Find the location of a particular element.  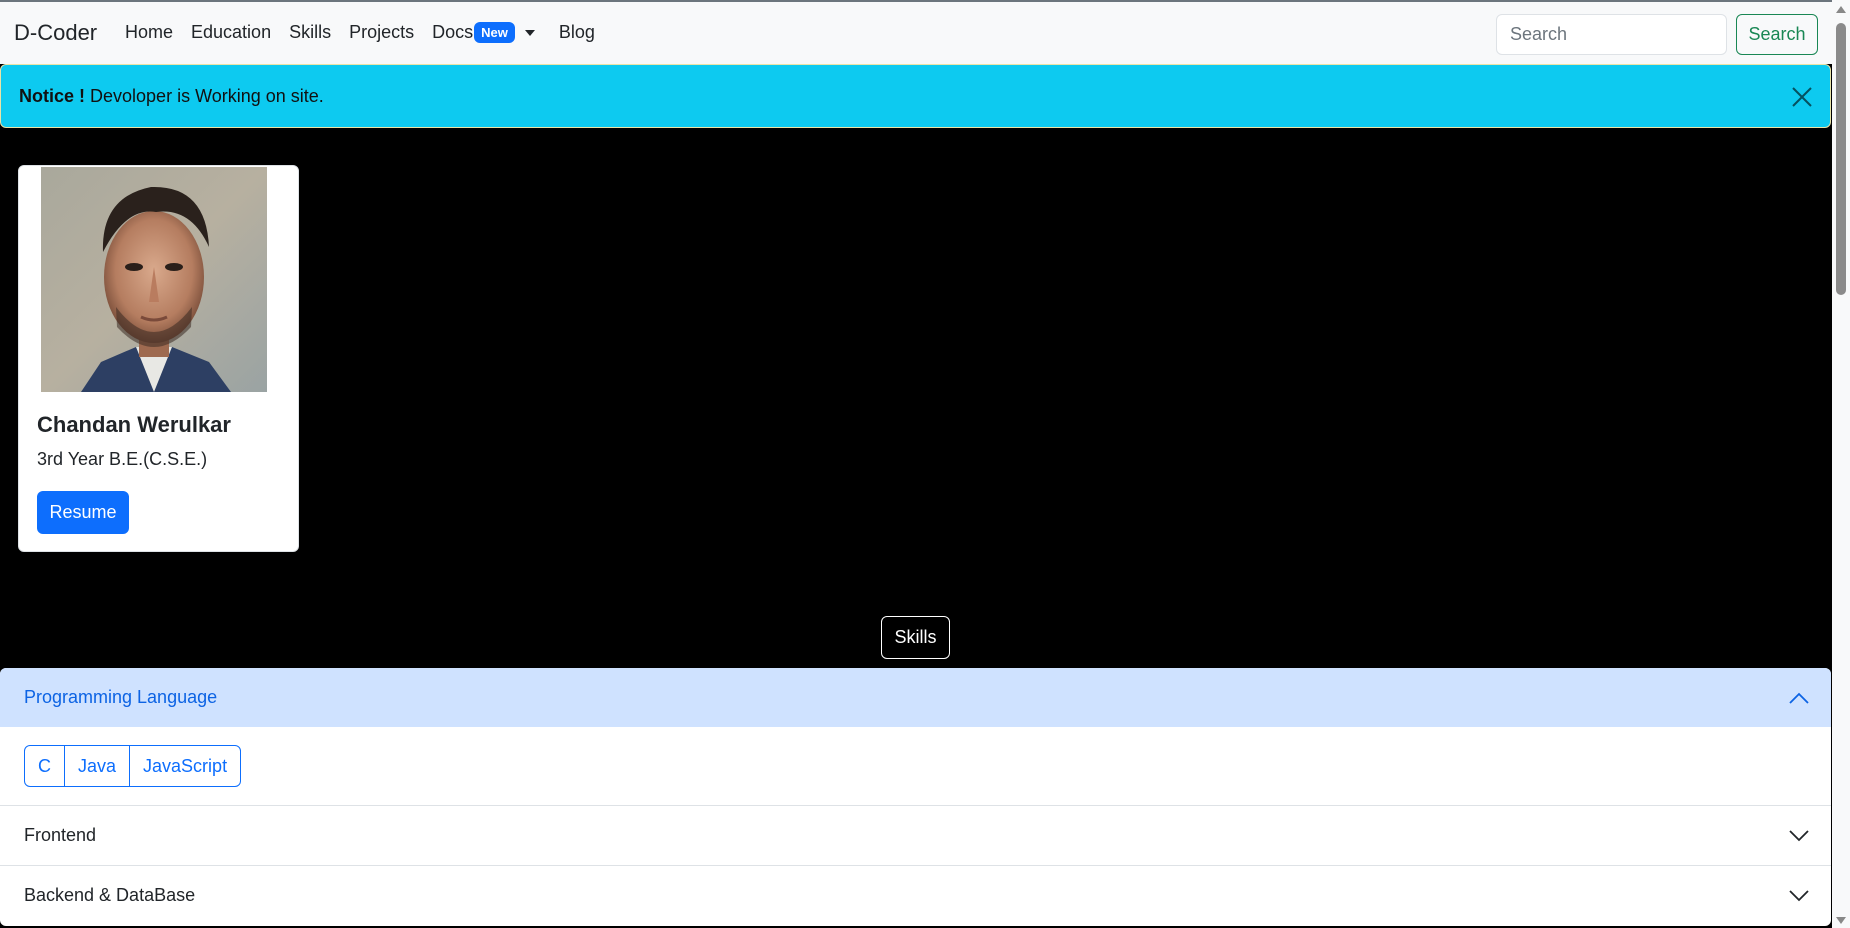

search-button: Search is located at coordinates (1777, 34).